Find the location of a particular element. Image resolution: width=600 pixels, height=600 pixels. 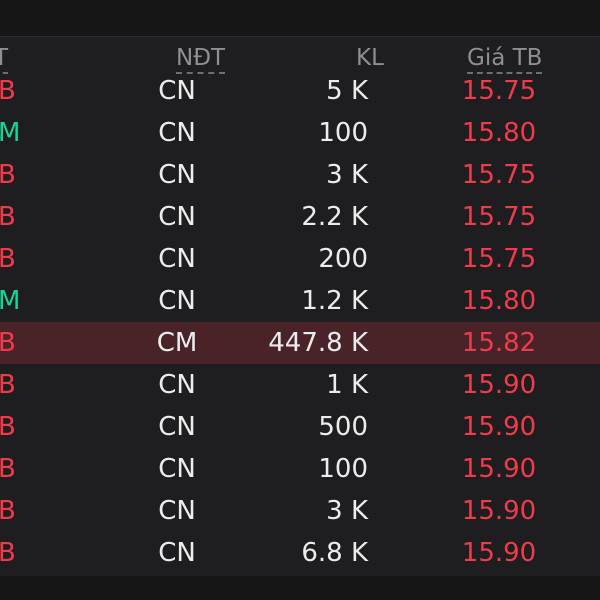

header-volume: KL is located at coordinates (370, 58).